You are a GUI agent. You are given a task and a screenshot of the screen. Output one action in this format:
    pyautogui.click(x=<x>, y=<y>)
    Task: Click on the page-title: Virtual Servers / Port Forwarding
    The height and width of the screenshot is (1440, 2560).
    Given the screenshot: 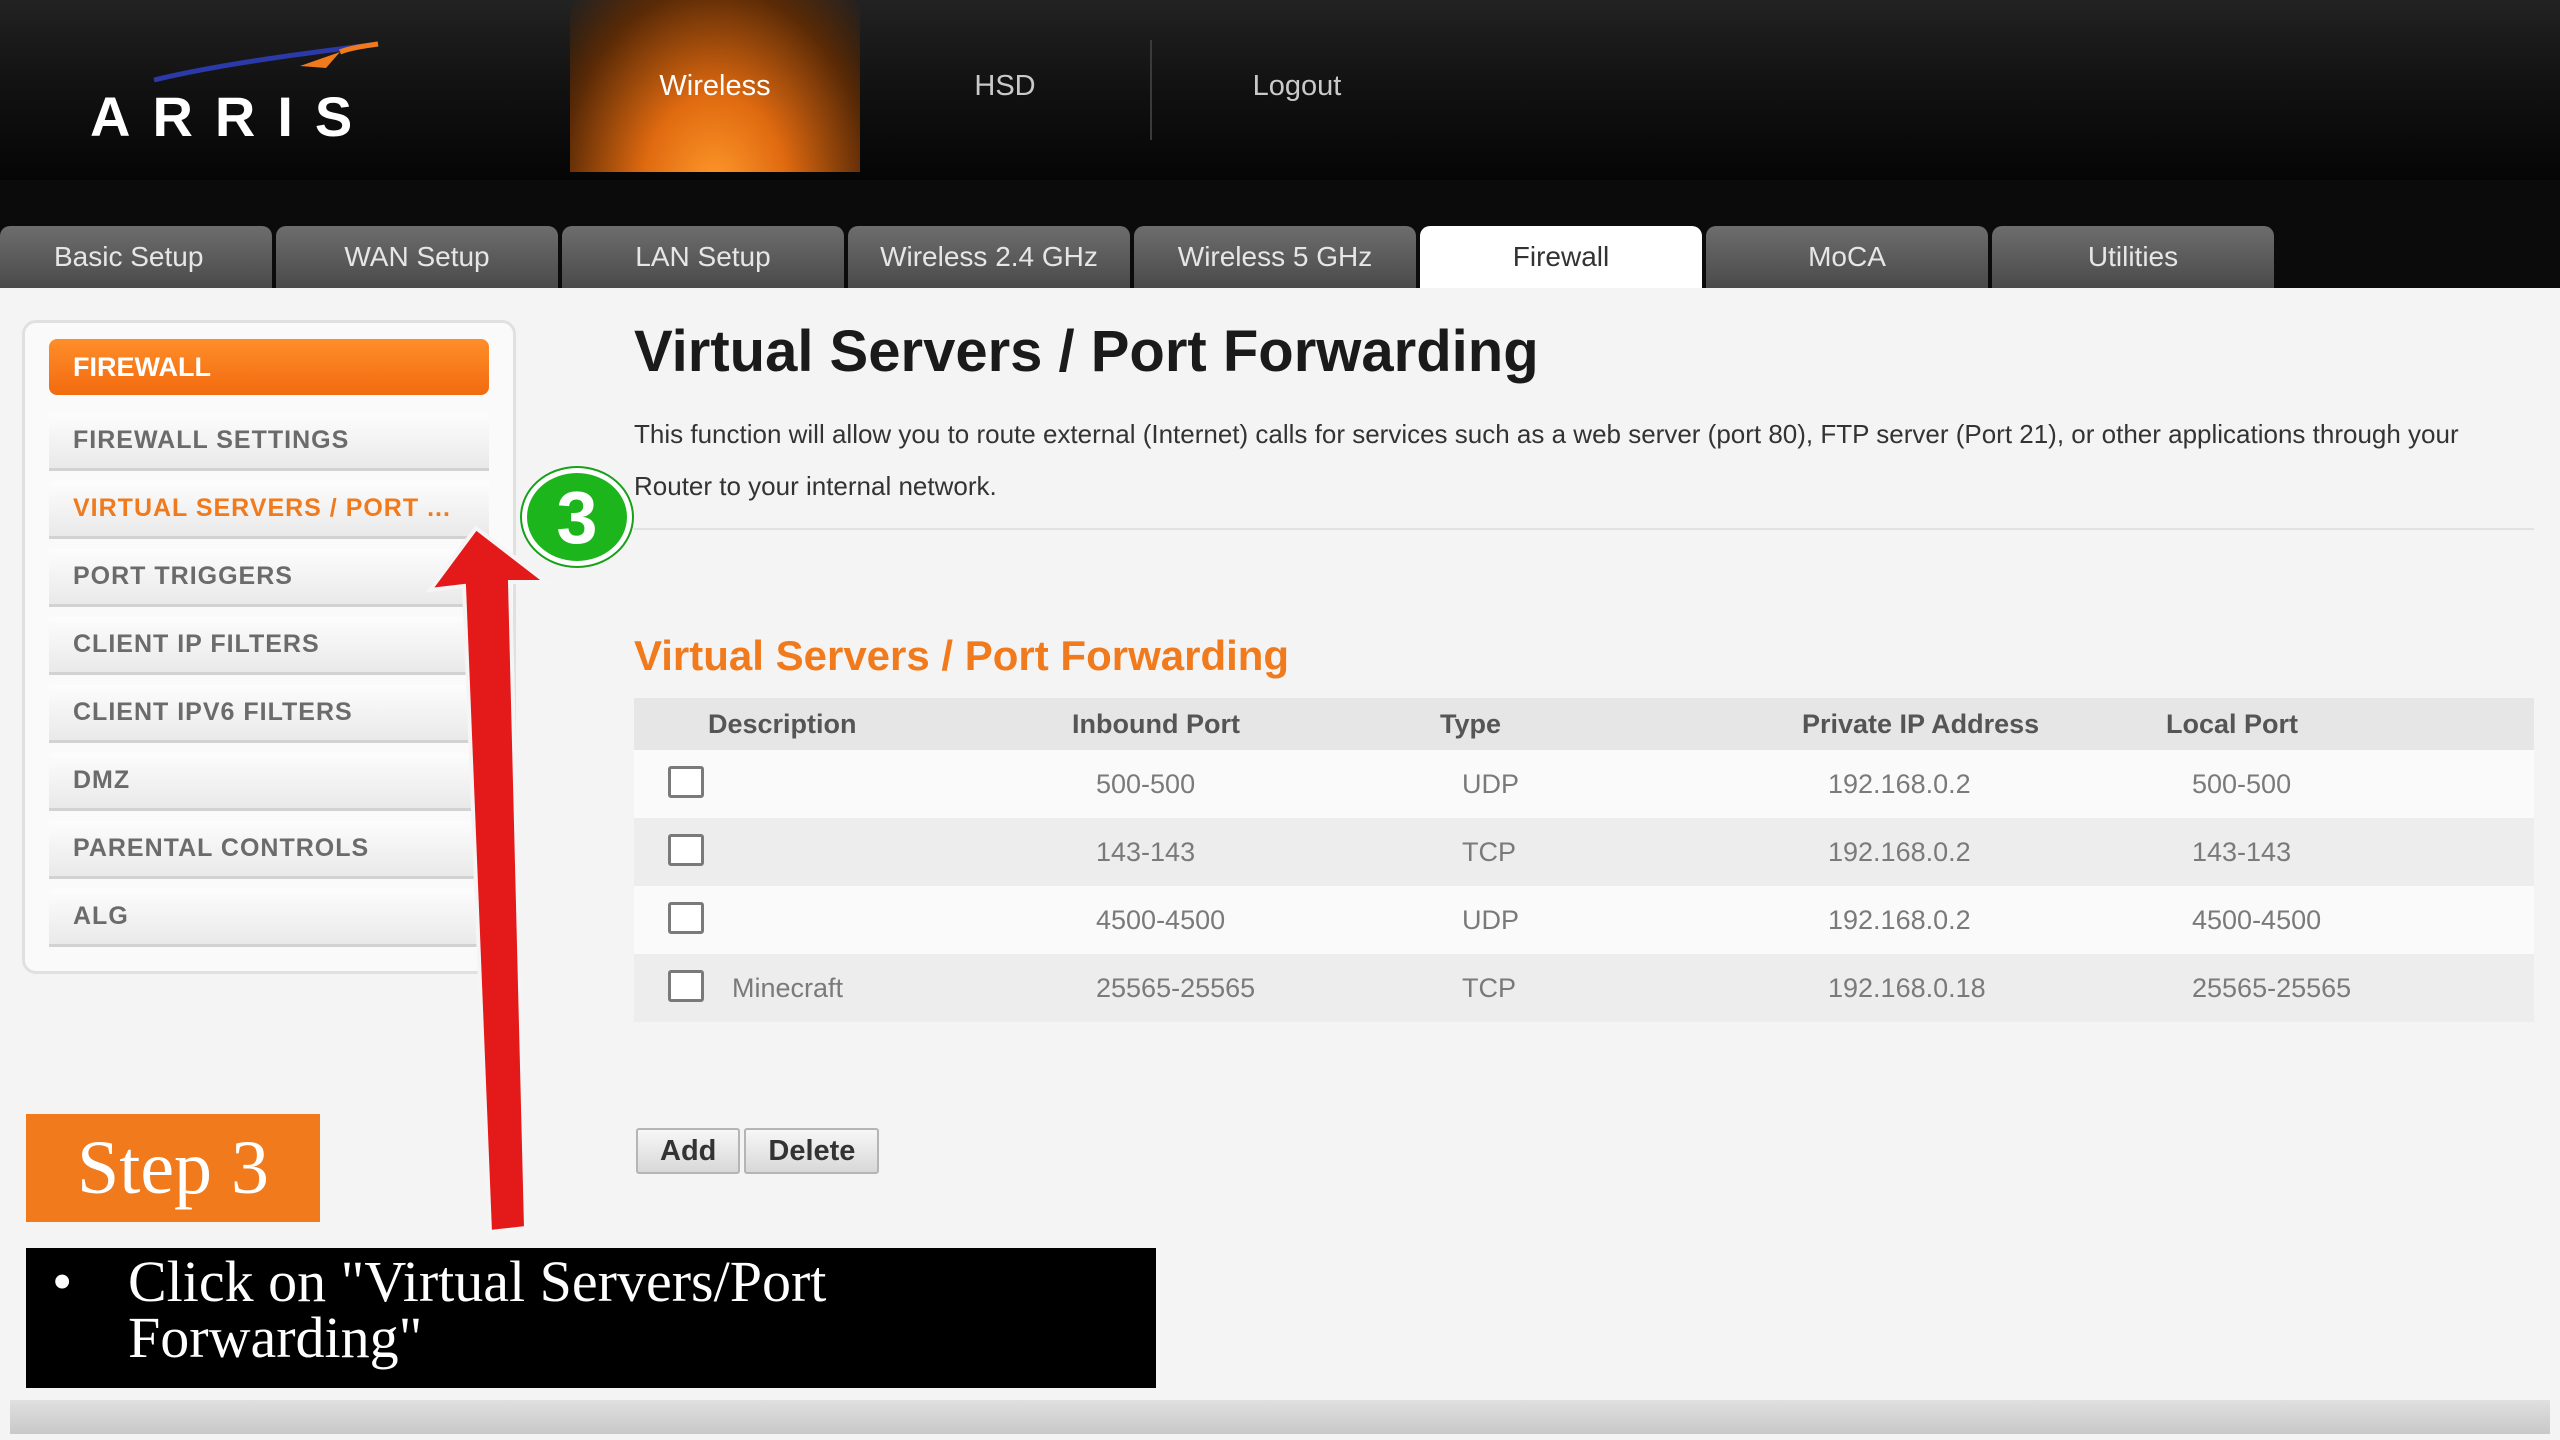 What is the action you would take?
    pyautogui.click(x=1086, y=351)
    